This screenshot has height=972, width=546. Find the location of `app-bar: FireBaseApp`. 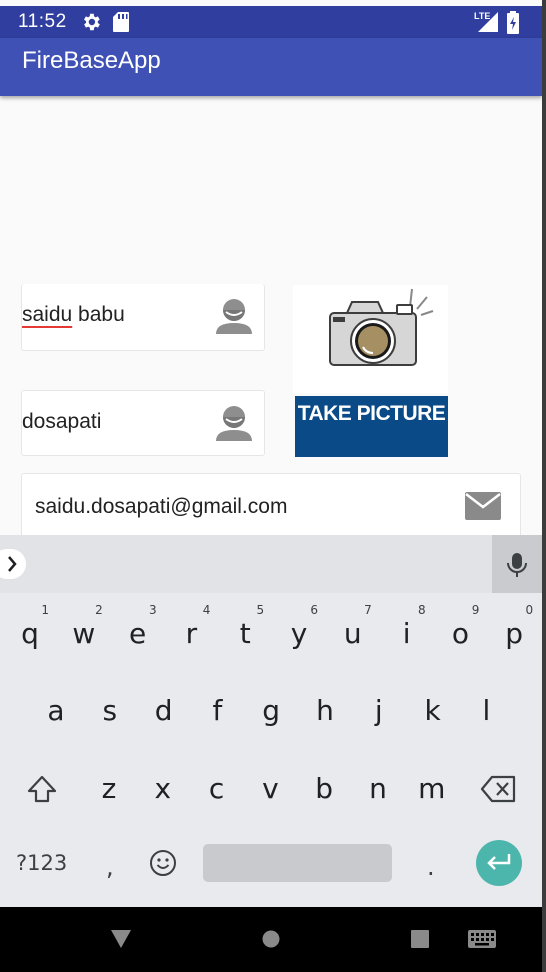

app-bar: FireBaseApp is located at coordinates (271, 67).